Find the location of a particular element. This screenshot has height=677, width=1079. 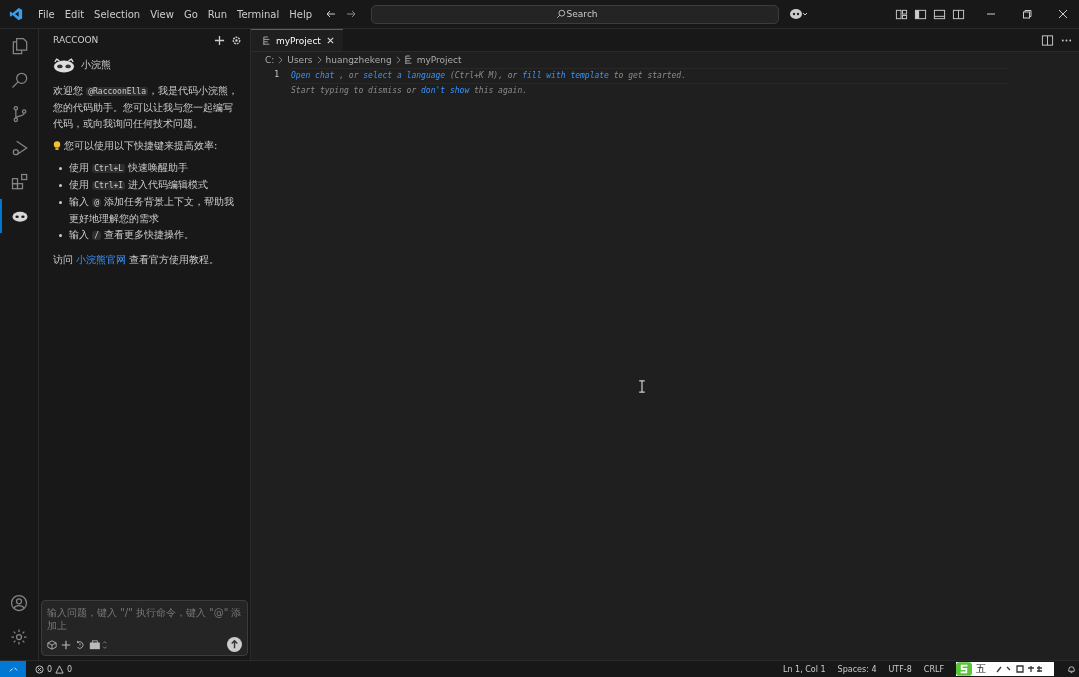

search-icon is located at coordinates (561, 13).